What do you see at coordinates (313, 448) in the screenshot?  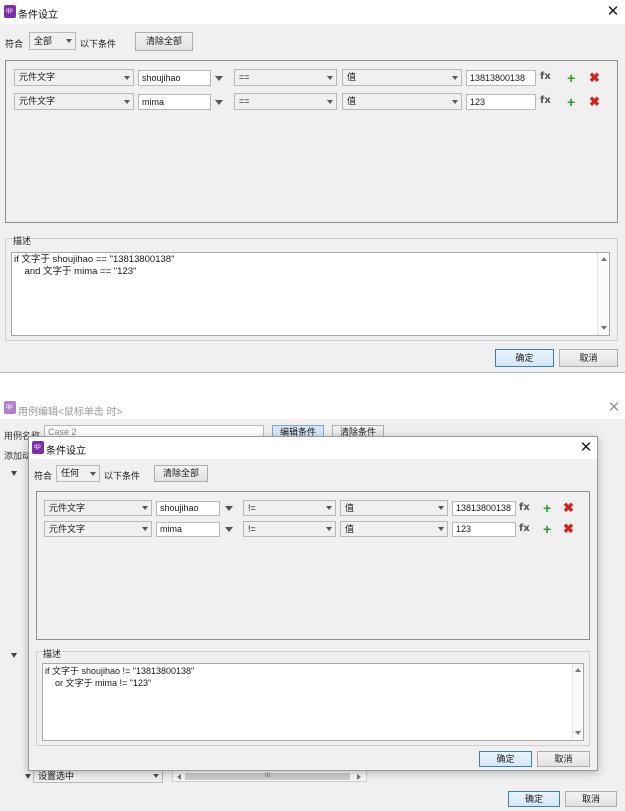 I see `bottom-titlebar: 条件设立 ✕` at bounding box center [313, 448].